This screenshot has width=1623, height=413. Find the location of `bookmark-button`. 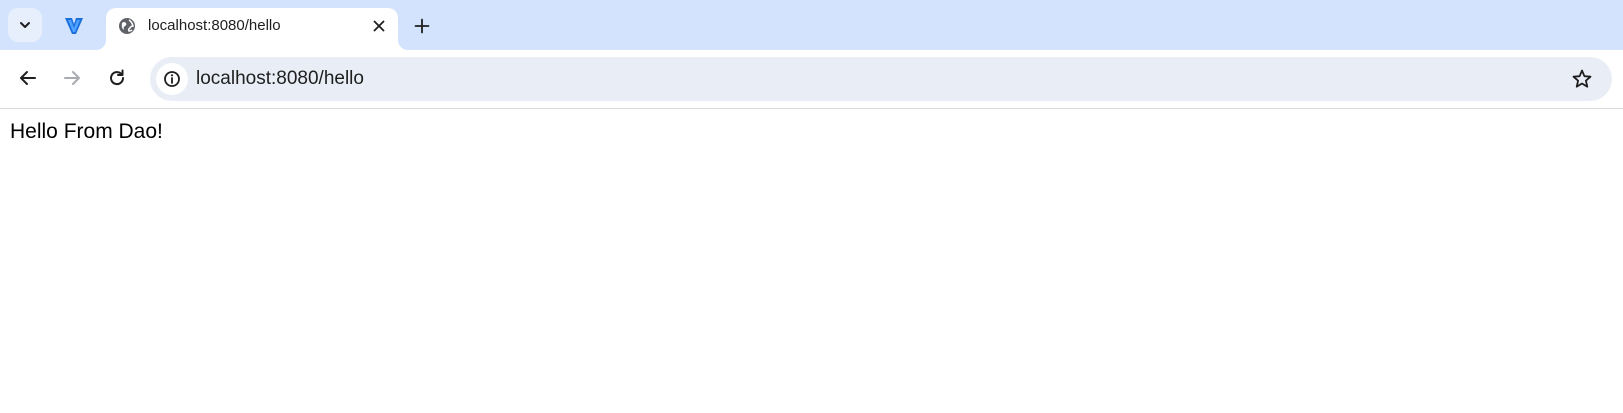

bookmark-button is located at coordinates (1582, 79).